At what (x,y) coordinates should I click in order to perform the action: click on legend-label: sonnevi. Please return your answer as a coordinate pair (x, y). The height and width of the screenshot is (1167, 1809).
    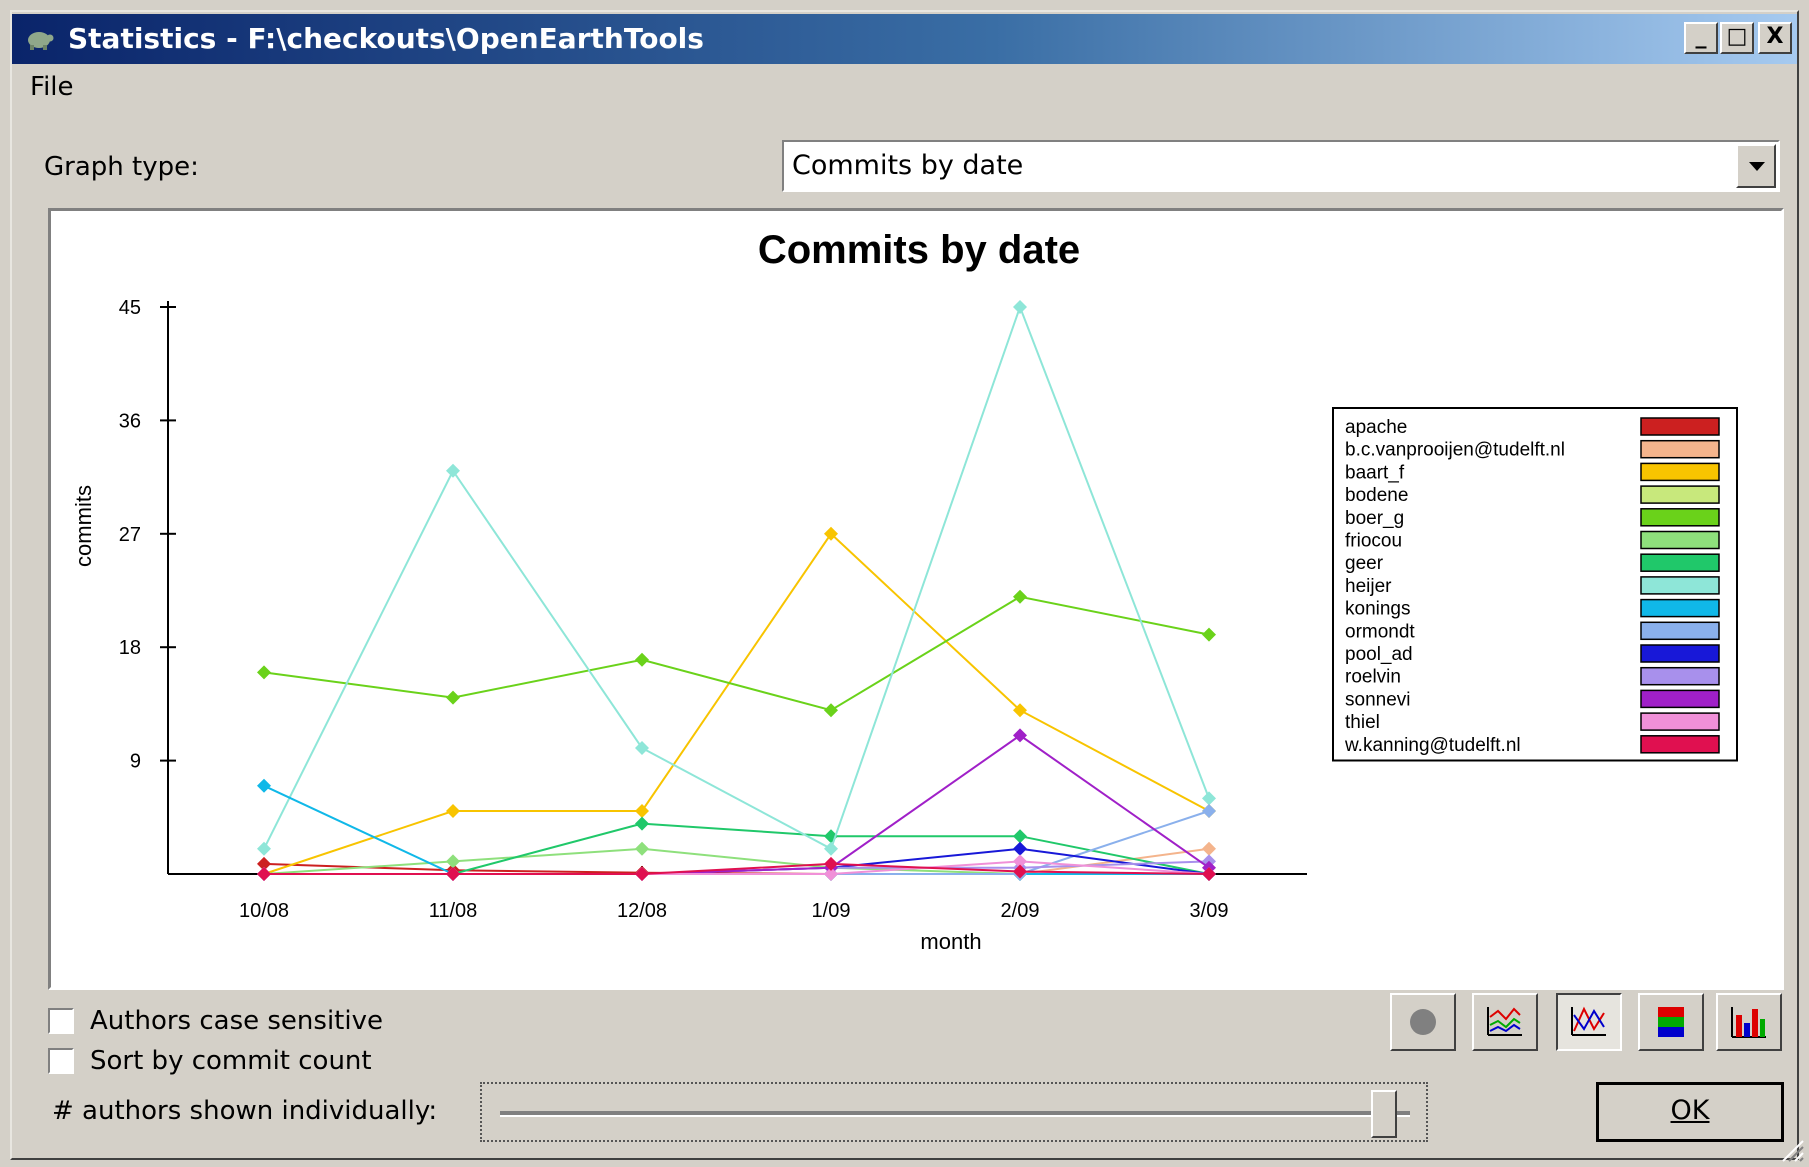
    Looking at the image, I should click on (1378, 699).